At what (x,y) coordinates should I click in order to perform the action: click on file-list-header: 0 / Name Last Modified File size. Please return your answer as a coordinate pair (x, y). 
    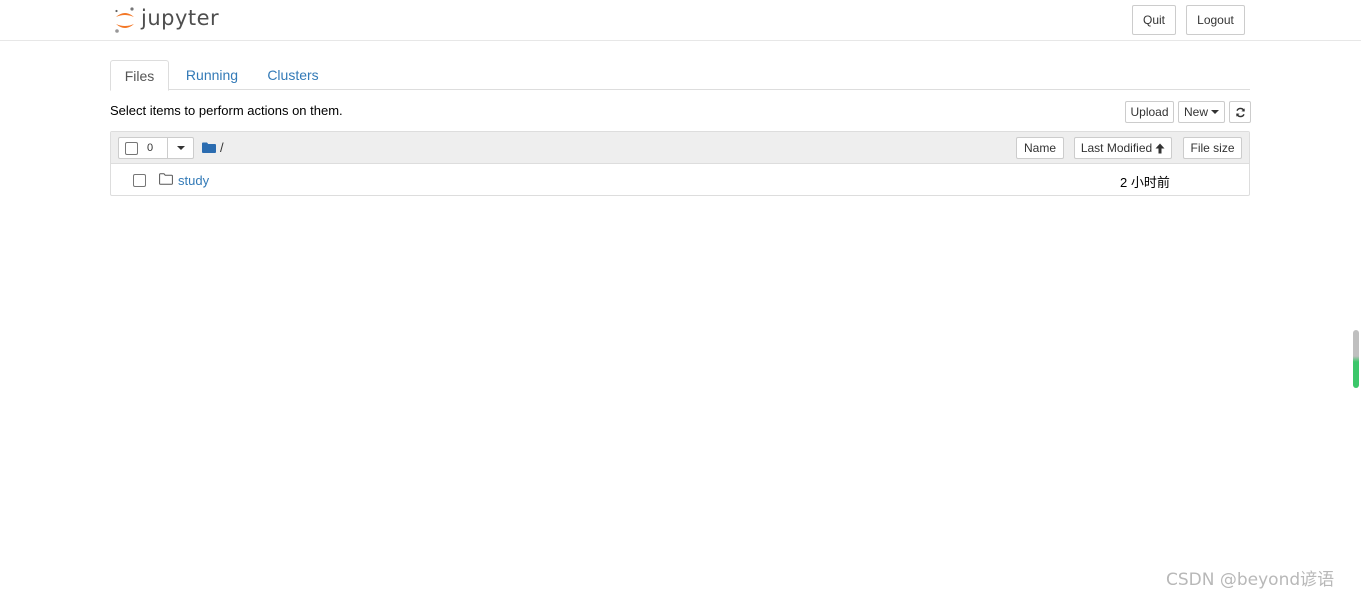
    Looking at the image, I should click on (680, 148).